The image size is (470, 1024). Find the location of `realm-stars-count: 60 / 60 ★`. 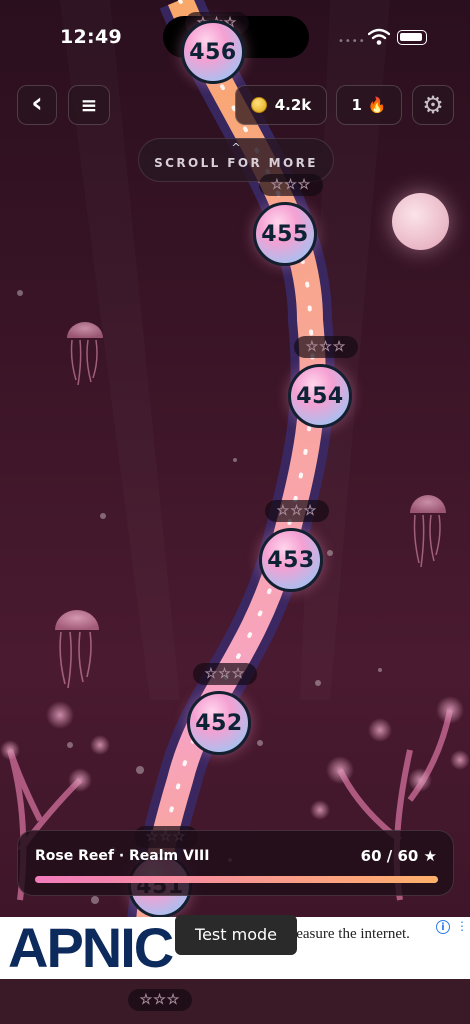

realm-stars-count: 60 / 60 ★ is located at coordinates (398, 856).